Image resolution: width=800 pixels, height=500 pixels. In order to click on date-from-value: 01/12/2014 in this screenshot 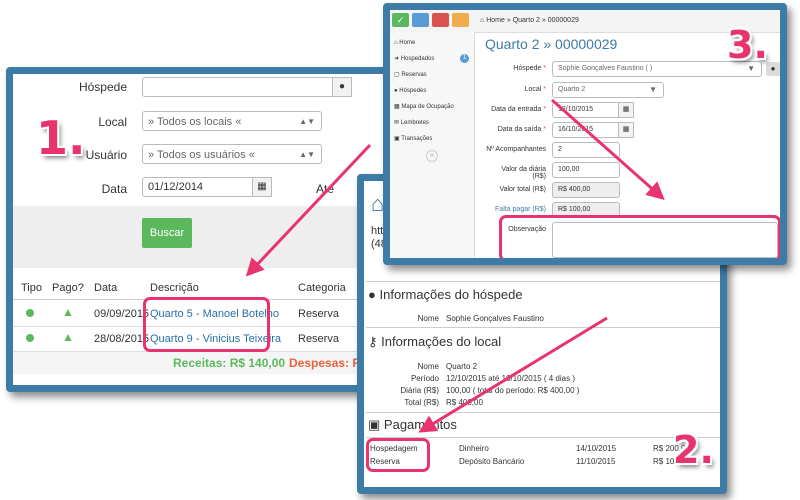, I will do `click(176, 187)`.